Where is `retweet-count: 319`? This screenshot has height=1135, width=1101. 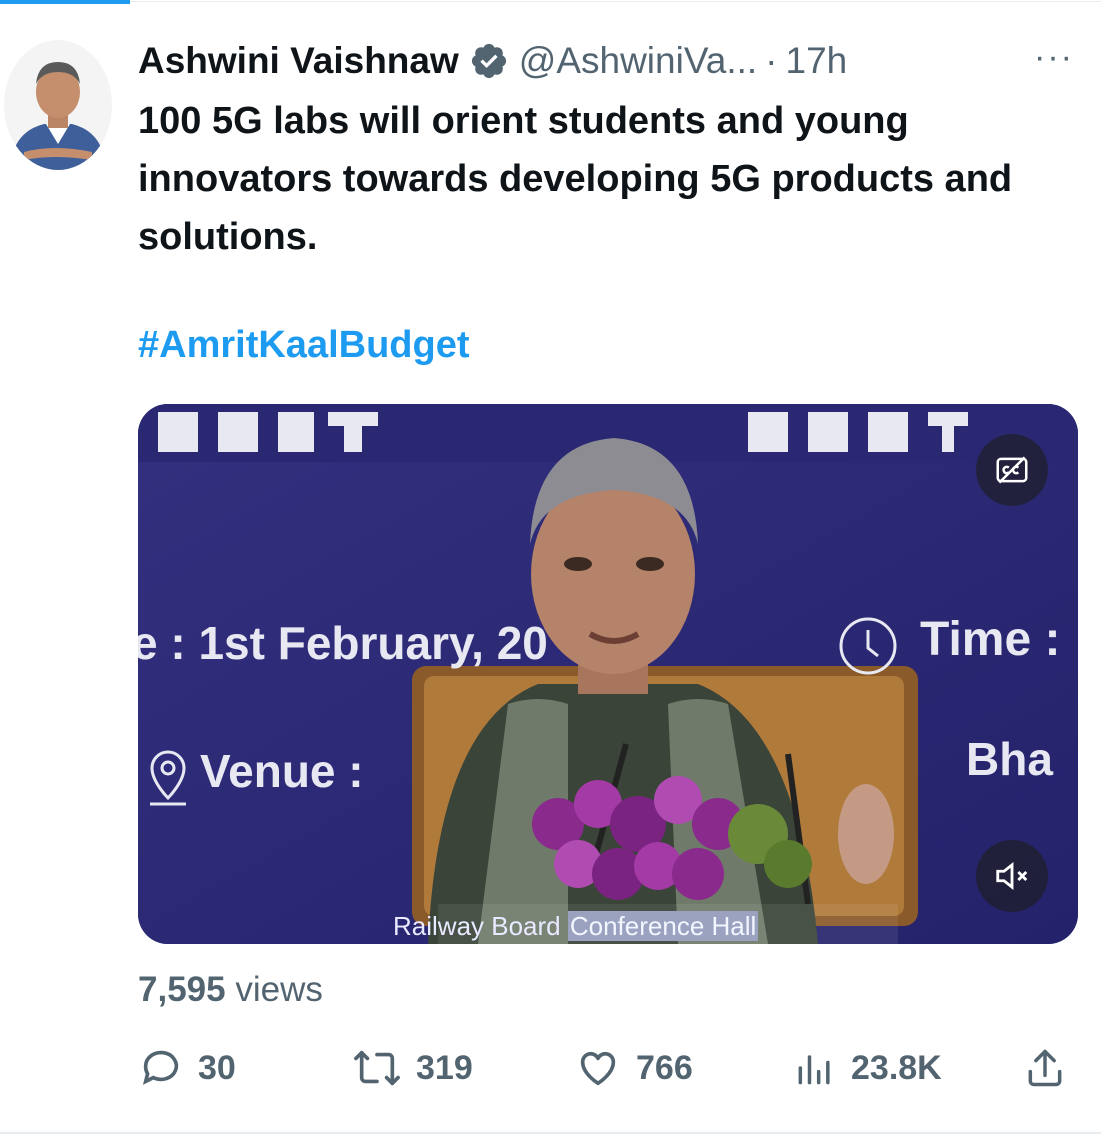 retweet-count: 319 is located at coordinates (444, 1067).